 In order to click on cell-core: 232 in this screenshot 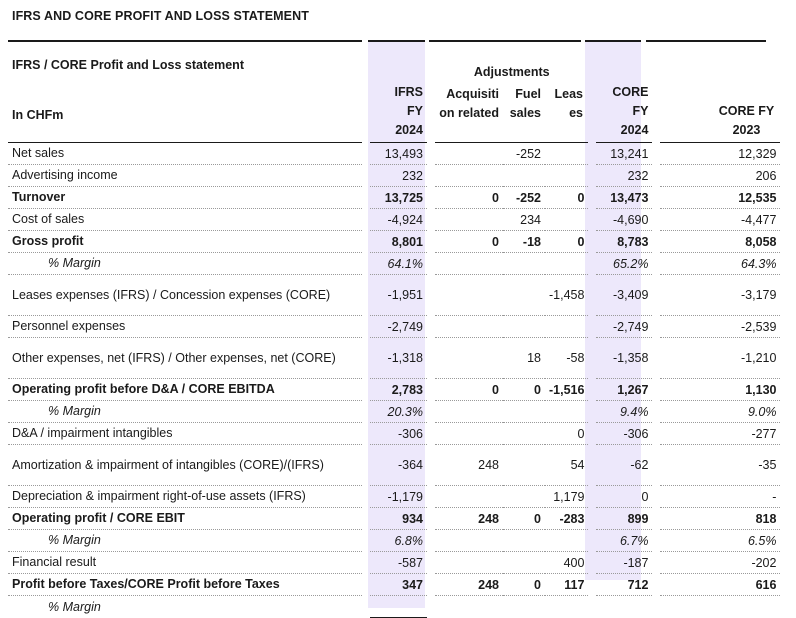, I will do `click(624, 176)`.